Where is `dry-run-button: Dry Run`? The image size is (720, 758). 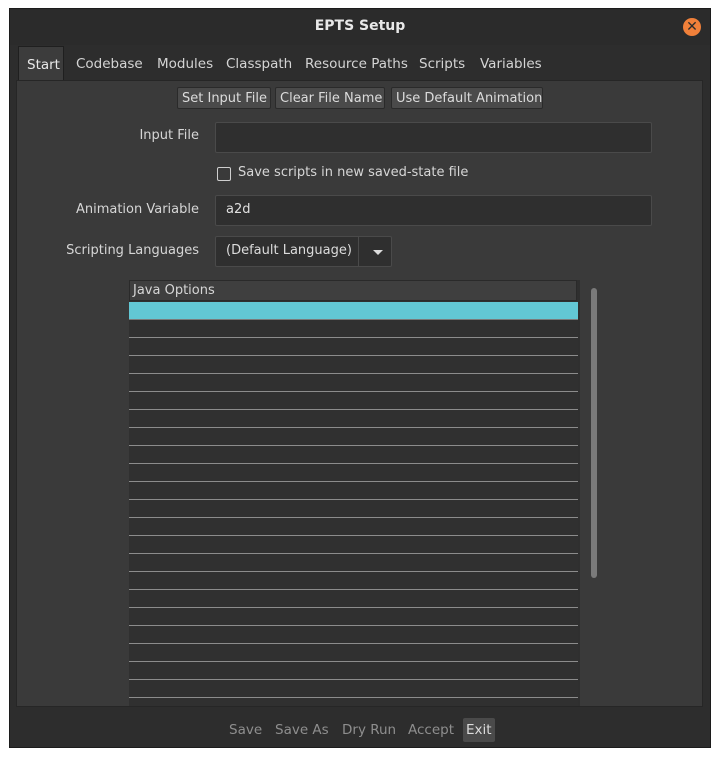
dry-run-button: Dry Run is located at coordinates (369, 730).